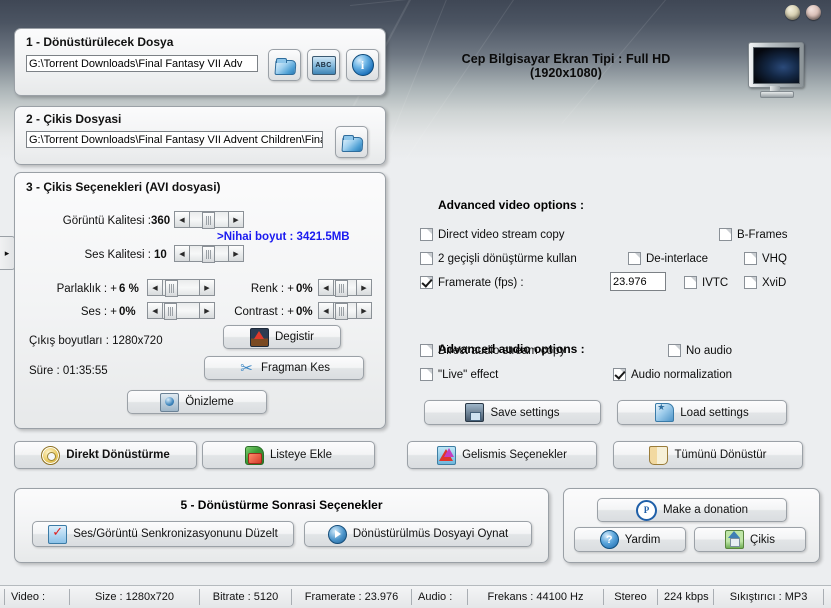  I want to click on preview-icon, so click(170, 402).